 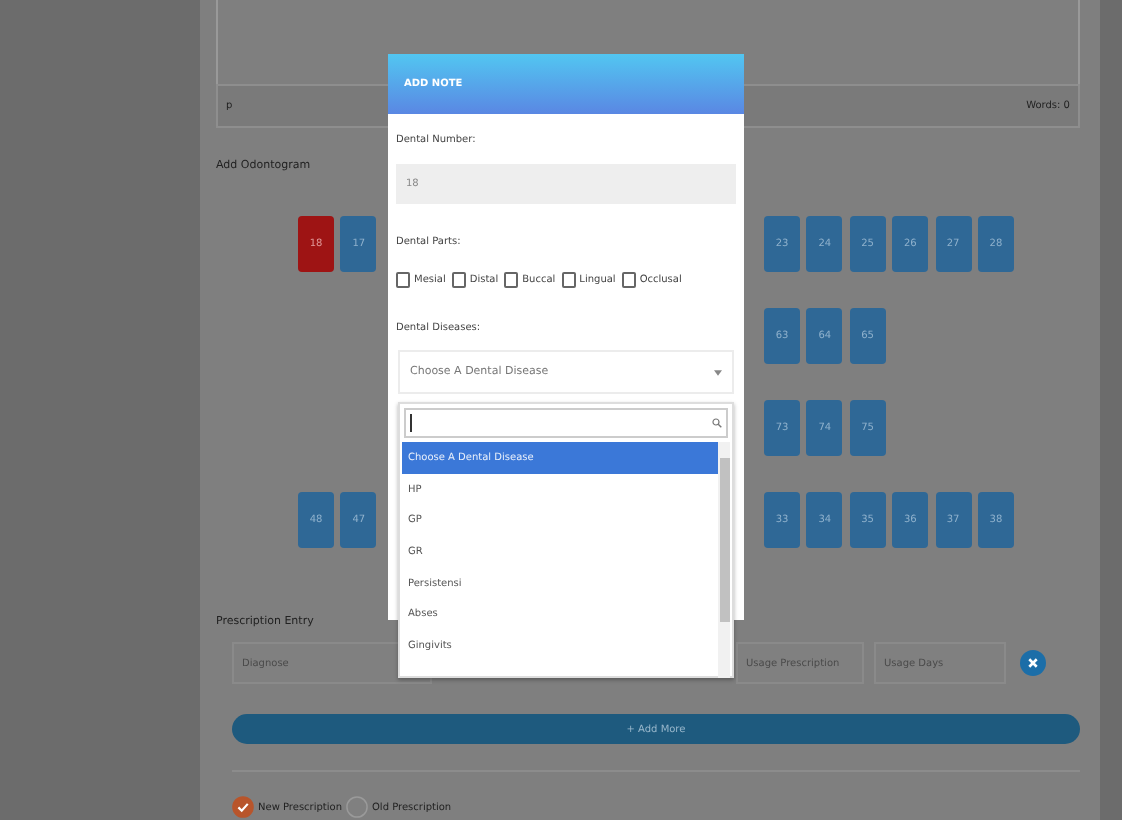 I want to click on search-field, so click(x=566, y=423).